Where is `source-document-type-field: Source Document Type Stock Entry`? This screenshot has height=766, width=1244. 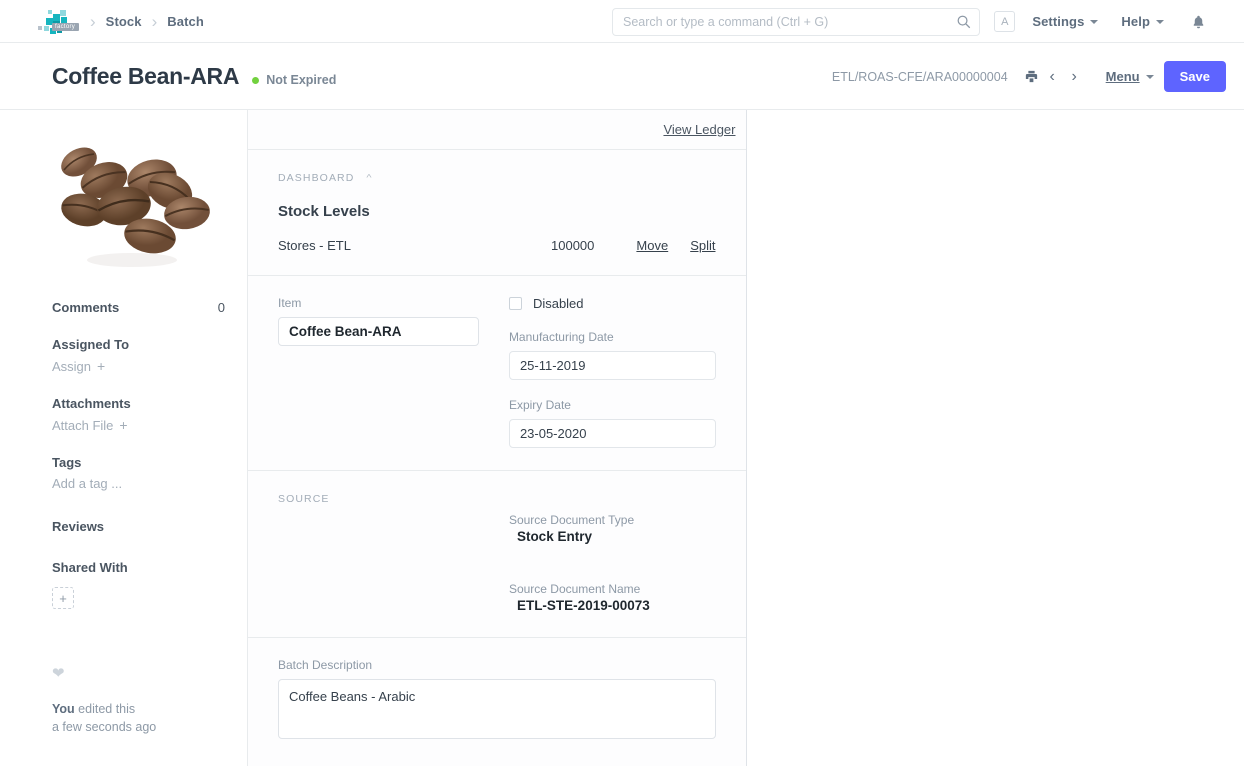 source-document-type-field: Source Document Type Stock Entry is located at coordinates (612, 528).